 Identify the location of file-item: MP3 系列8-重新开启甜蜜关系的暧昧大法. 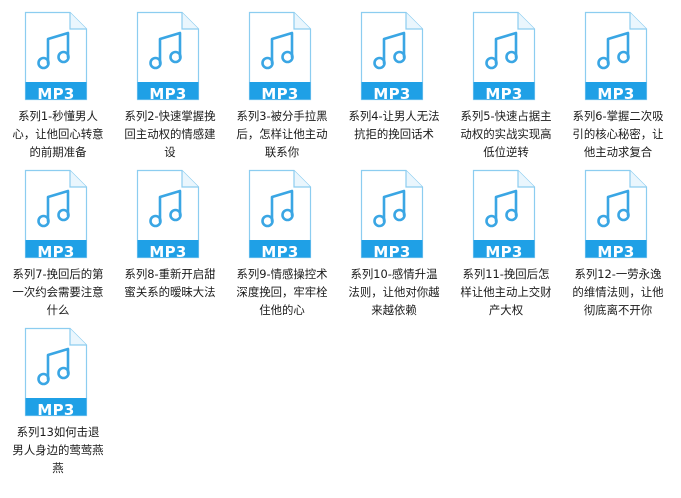
(175, 247).